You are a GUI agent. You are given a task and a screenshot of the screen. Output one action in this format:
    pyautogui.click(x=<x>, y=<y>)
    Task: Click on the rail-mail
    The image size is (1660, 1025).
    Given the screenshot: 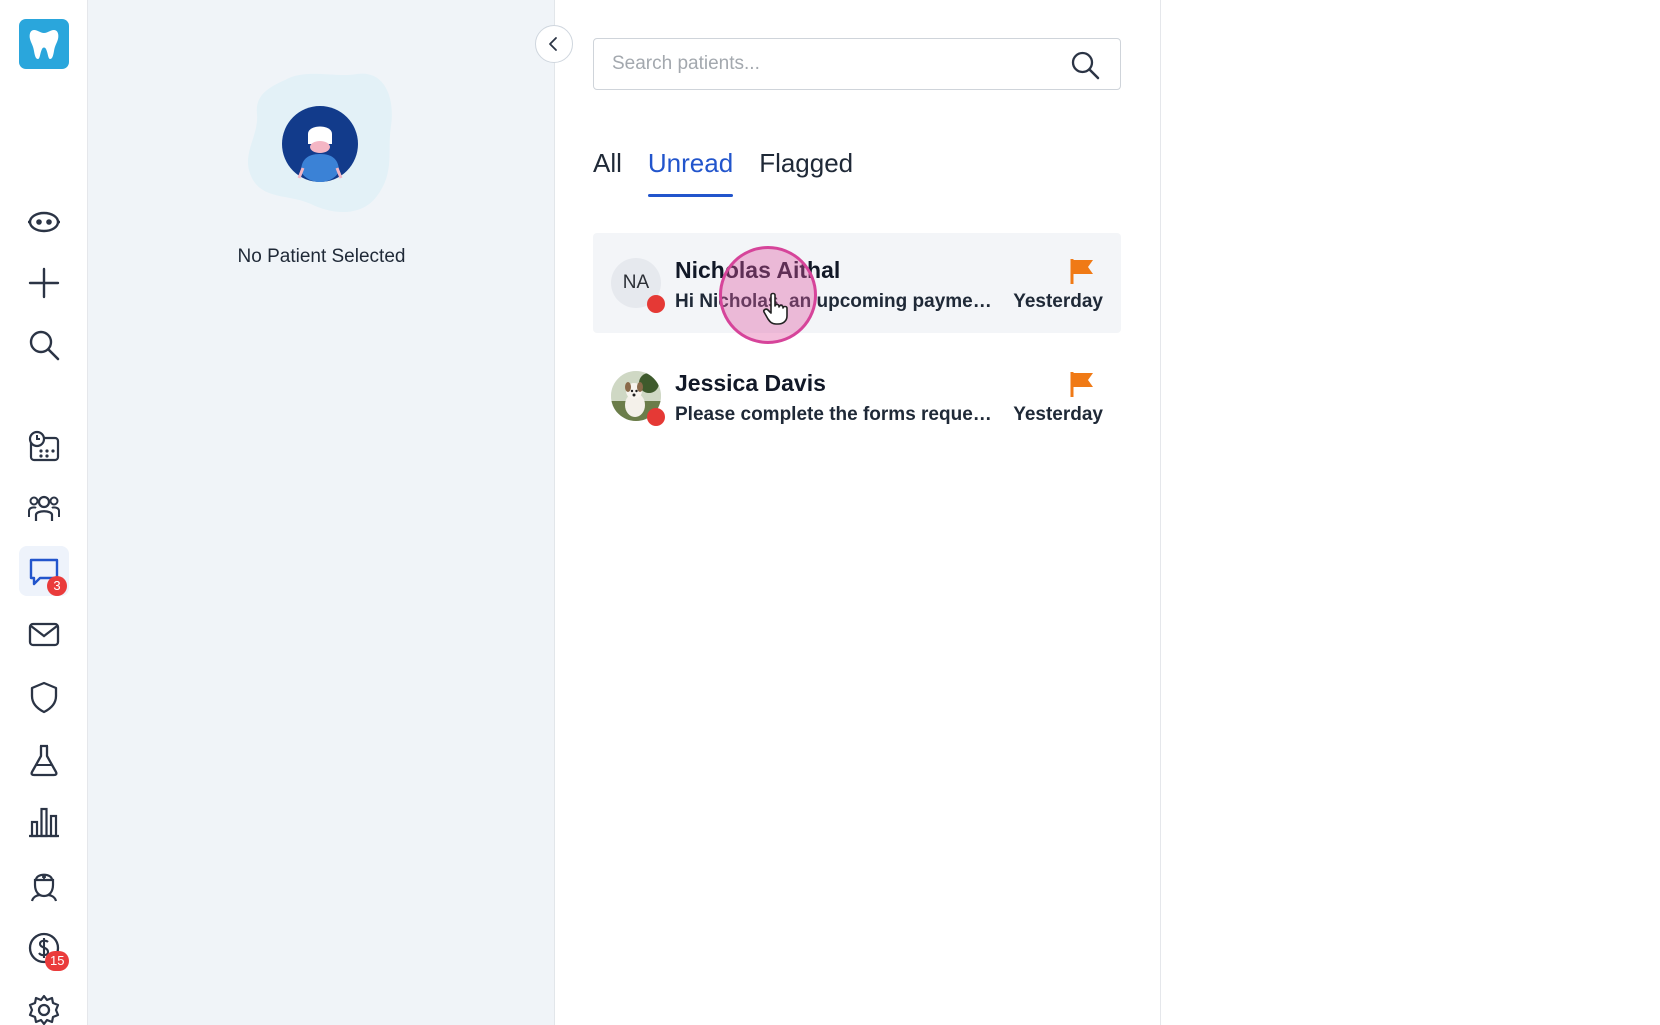 What is the action you would take?
    pyautogui.click(x=44, y=634)
    